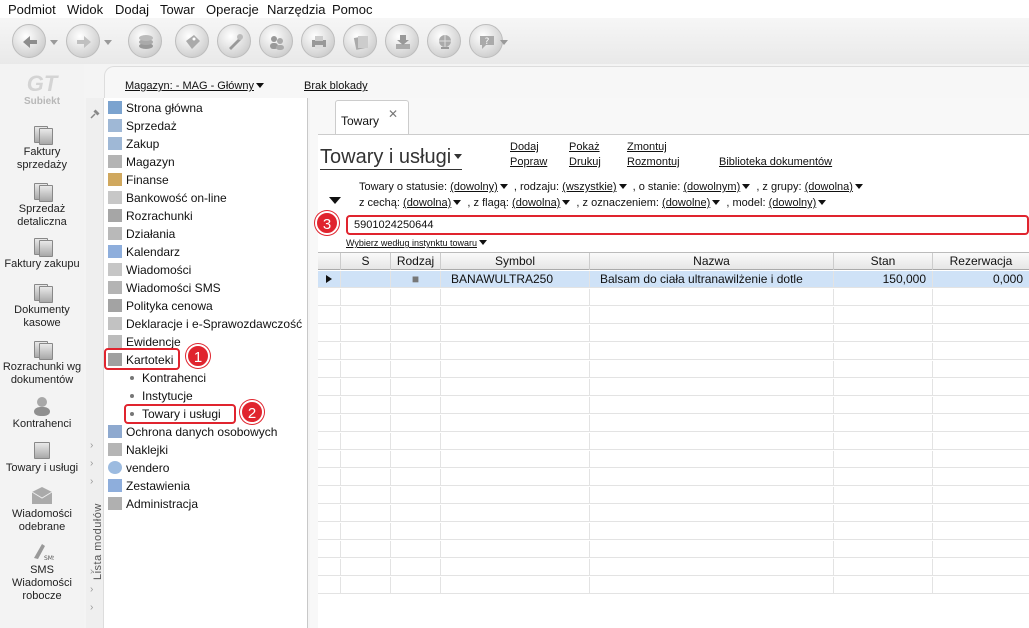  Describe the element at coordinates (153, 504) in the screenshot. I see `module-administracja: Administracja` at that location.